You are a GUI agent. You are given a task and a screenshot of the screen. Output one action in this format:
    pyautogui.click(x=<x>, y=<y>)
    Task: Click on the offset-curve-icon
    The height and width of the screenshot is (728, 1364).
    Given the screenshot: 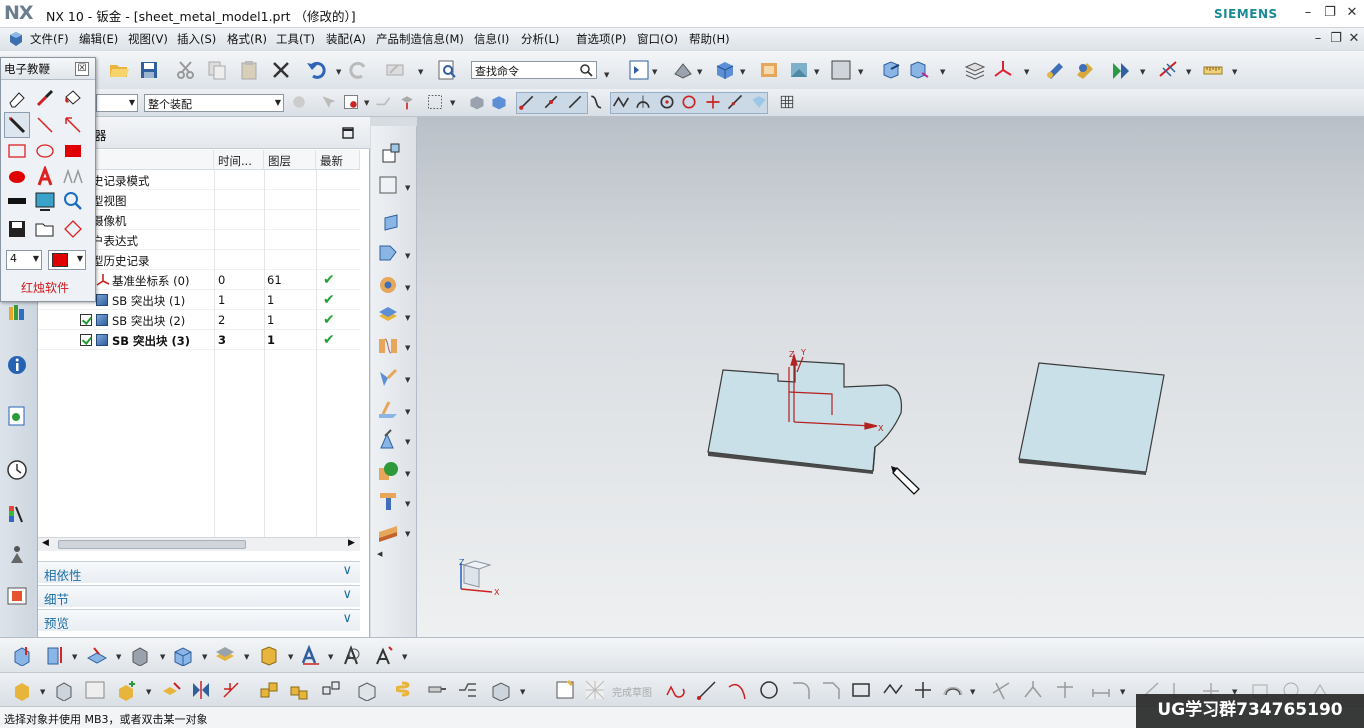 What is the action you would take?
    pyautogui.click(x=953, y=690)
    